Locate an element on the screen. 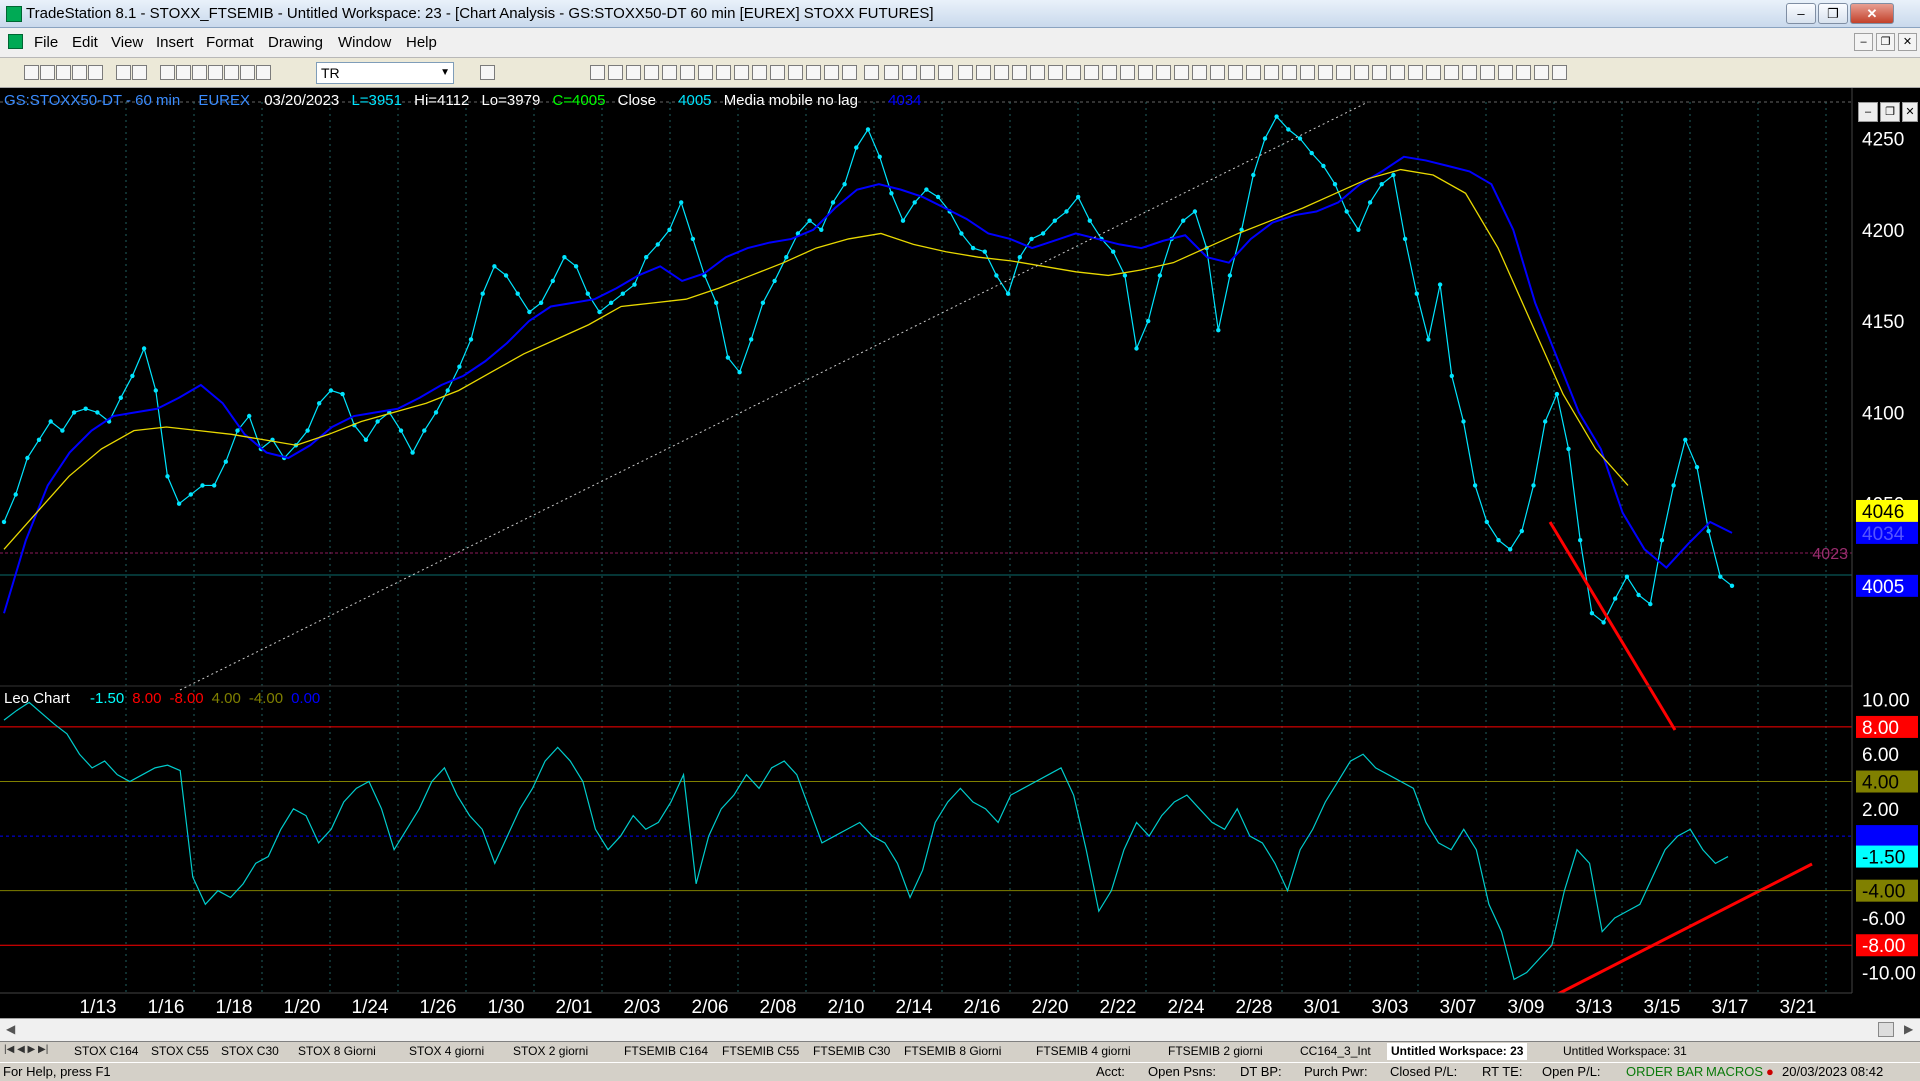  scroll-right-icon: ▶ is located at coordinates (1908, 1029).